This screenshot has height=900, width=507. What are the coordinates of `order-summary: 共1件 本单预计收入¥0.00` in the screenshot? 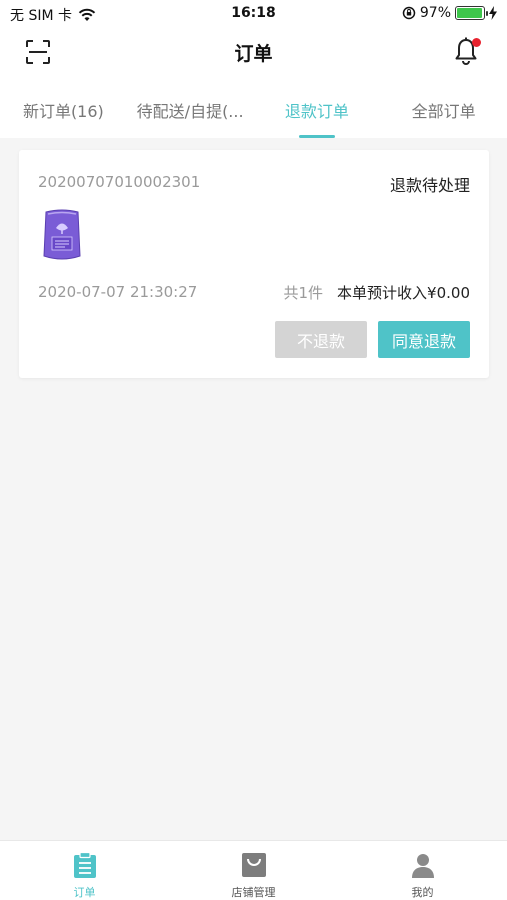 It's located at (377, 292).